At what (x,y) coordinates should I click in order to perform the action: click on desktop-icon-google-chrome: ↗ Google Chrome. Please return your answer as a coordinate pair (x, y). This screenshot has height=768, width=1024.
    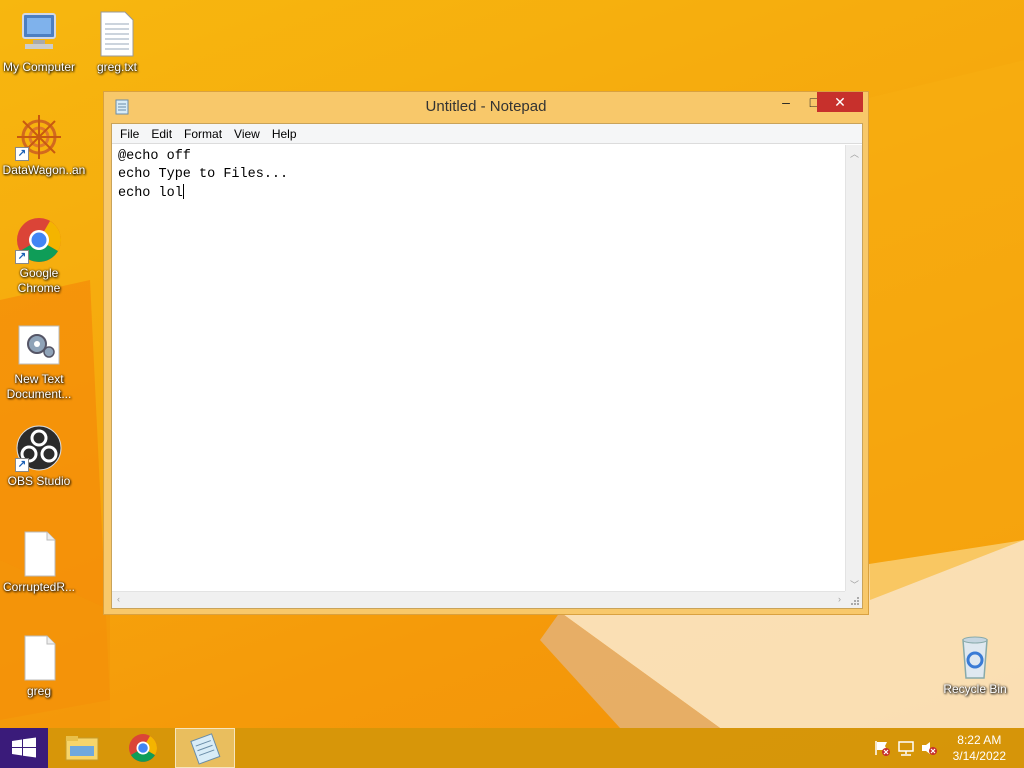
    Looking at the image, I should click on (39, 256).